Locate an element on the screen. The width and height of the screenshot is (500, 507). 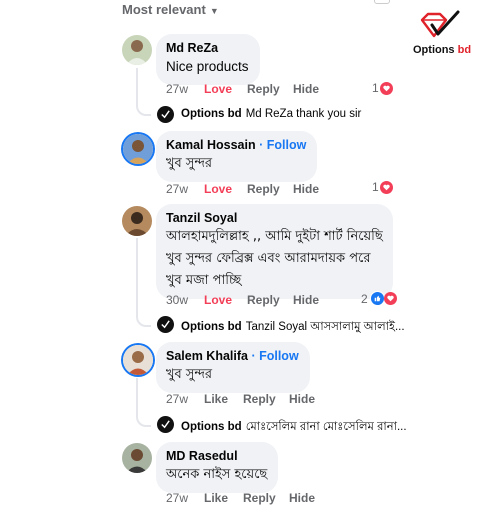
comment-bubble: Salem Khalifa · Follow খুব সুন্দর is located at coordinates (233, 367).